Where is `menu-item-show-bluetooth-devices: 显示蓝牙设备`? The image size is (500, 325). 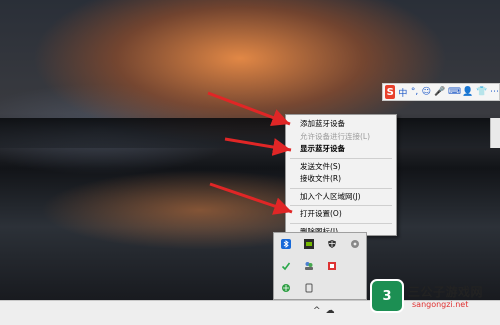
menu-item-show-bluetooth-devices: 显示蓝牙设备 is located at coordinates (341, 149).